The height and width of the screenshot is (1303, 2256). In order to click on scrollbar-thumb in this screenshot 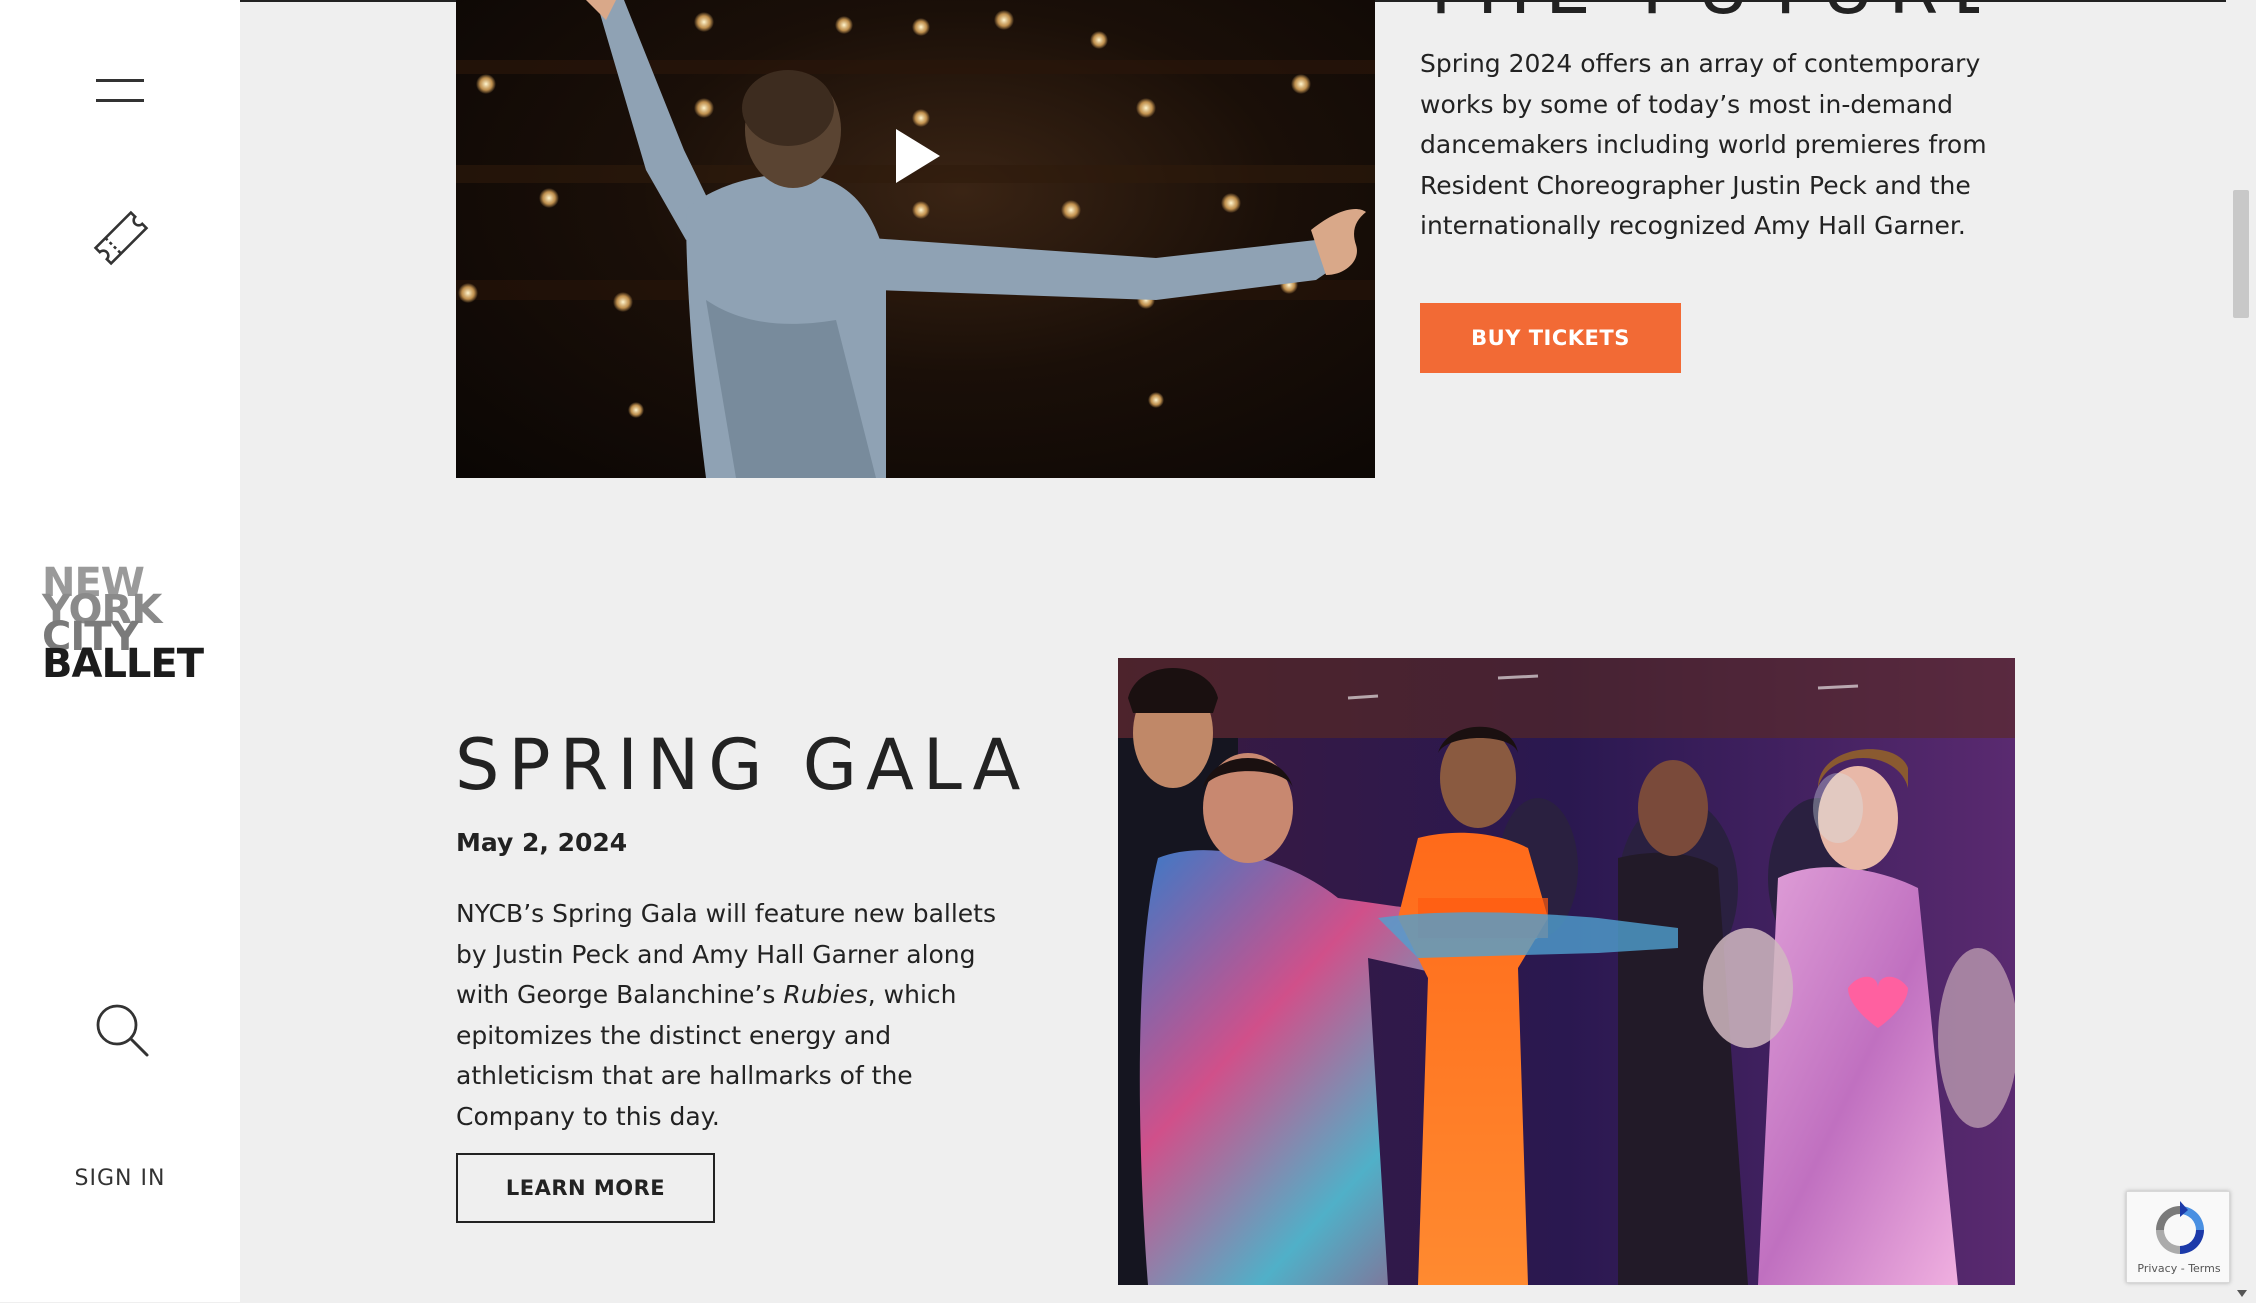, I will do `click(2241, 254)`.